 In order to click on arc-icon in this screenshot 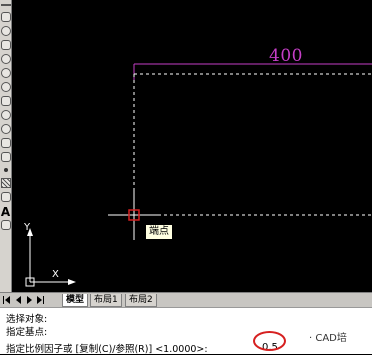, I will do `click(6, 59)`.